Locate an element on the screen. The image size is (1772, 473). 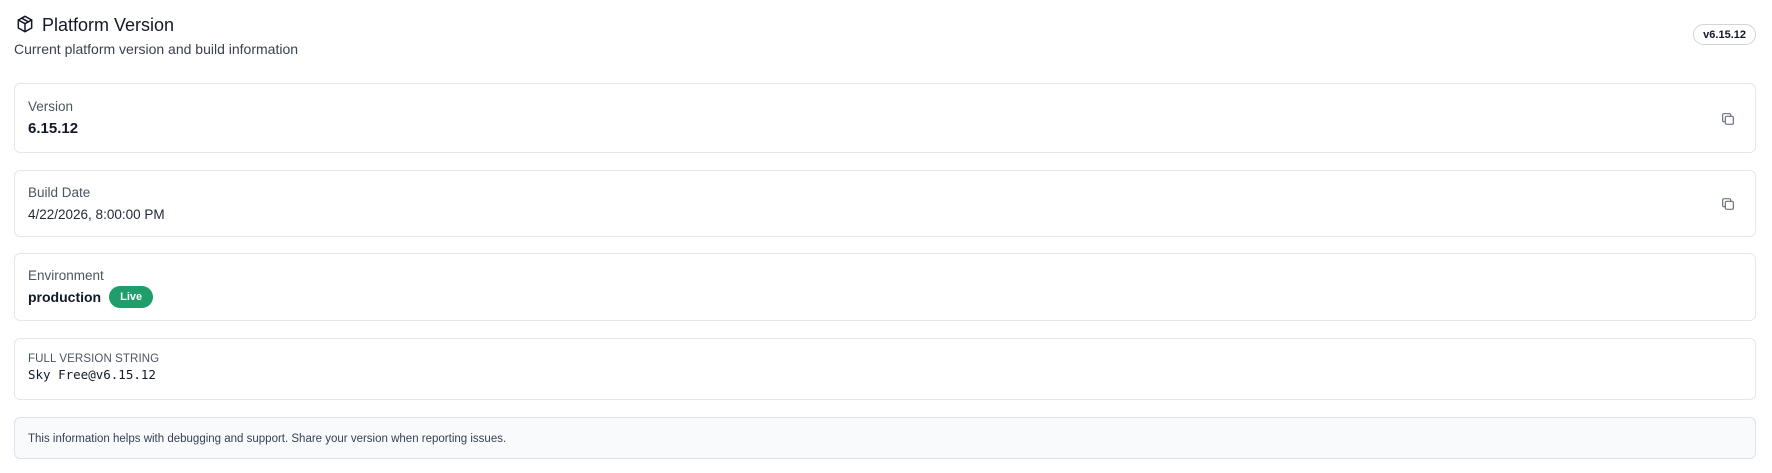
build-date-value: 4/22/2026, 8:00:00 PM is located at coordinates (96, 214).